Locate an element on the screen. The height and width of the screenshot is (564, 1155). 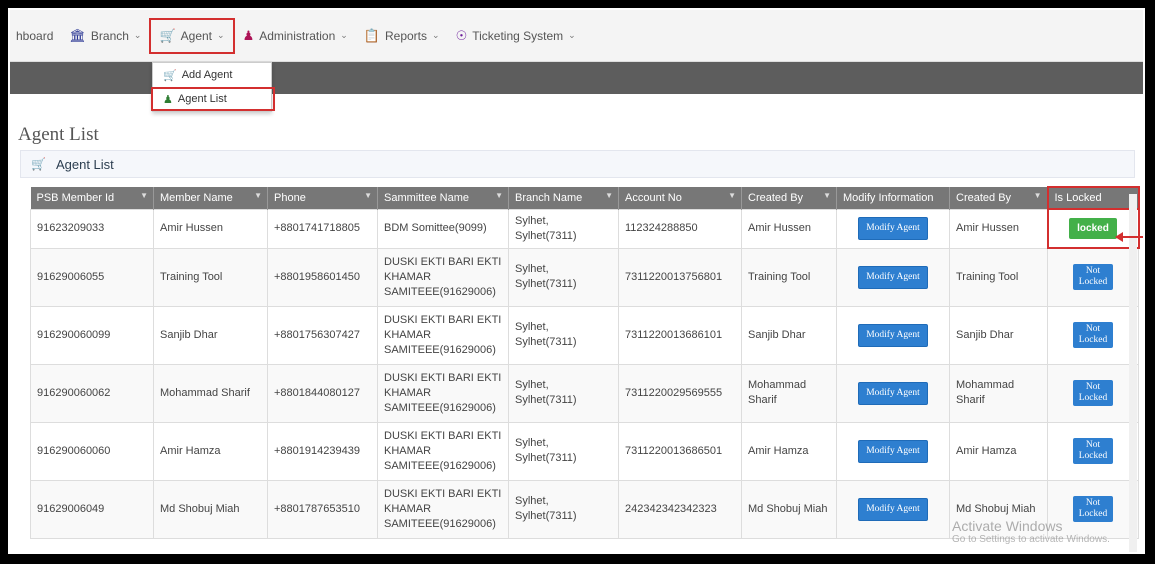
cell-member-id: 916290060062 is located at coordinates (92, 393).